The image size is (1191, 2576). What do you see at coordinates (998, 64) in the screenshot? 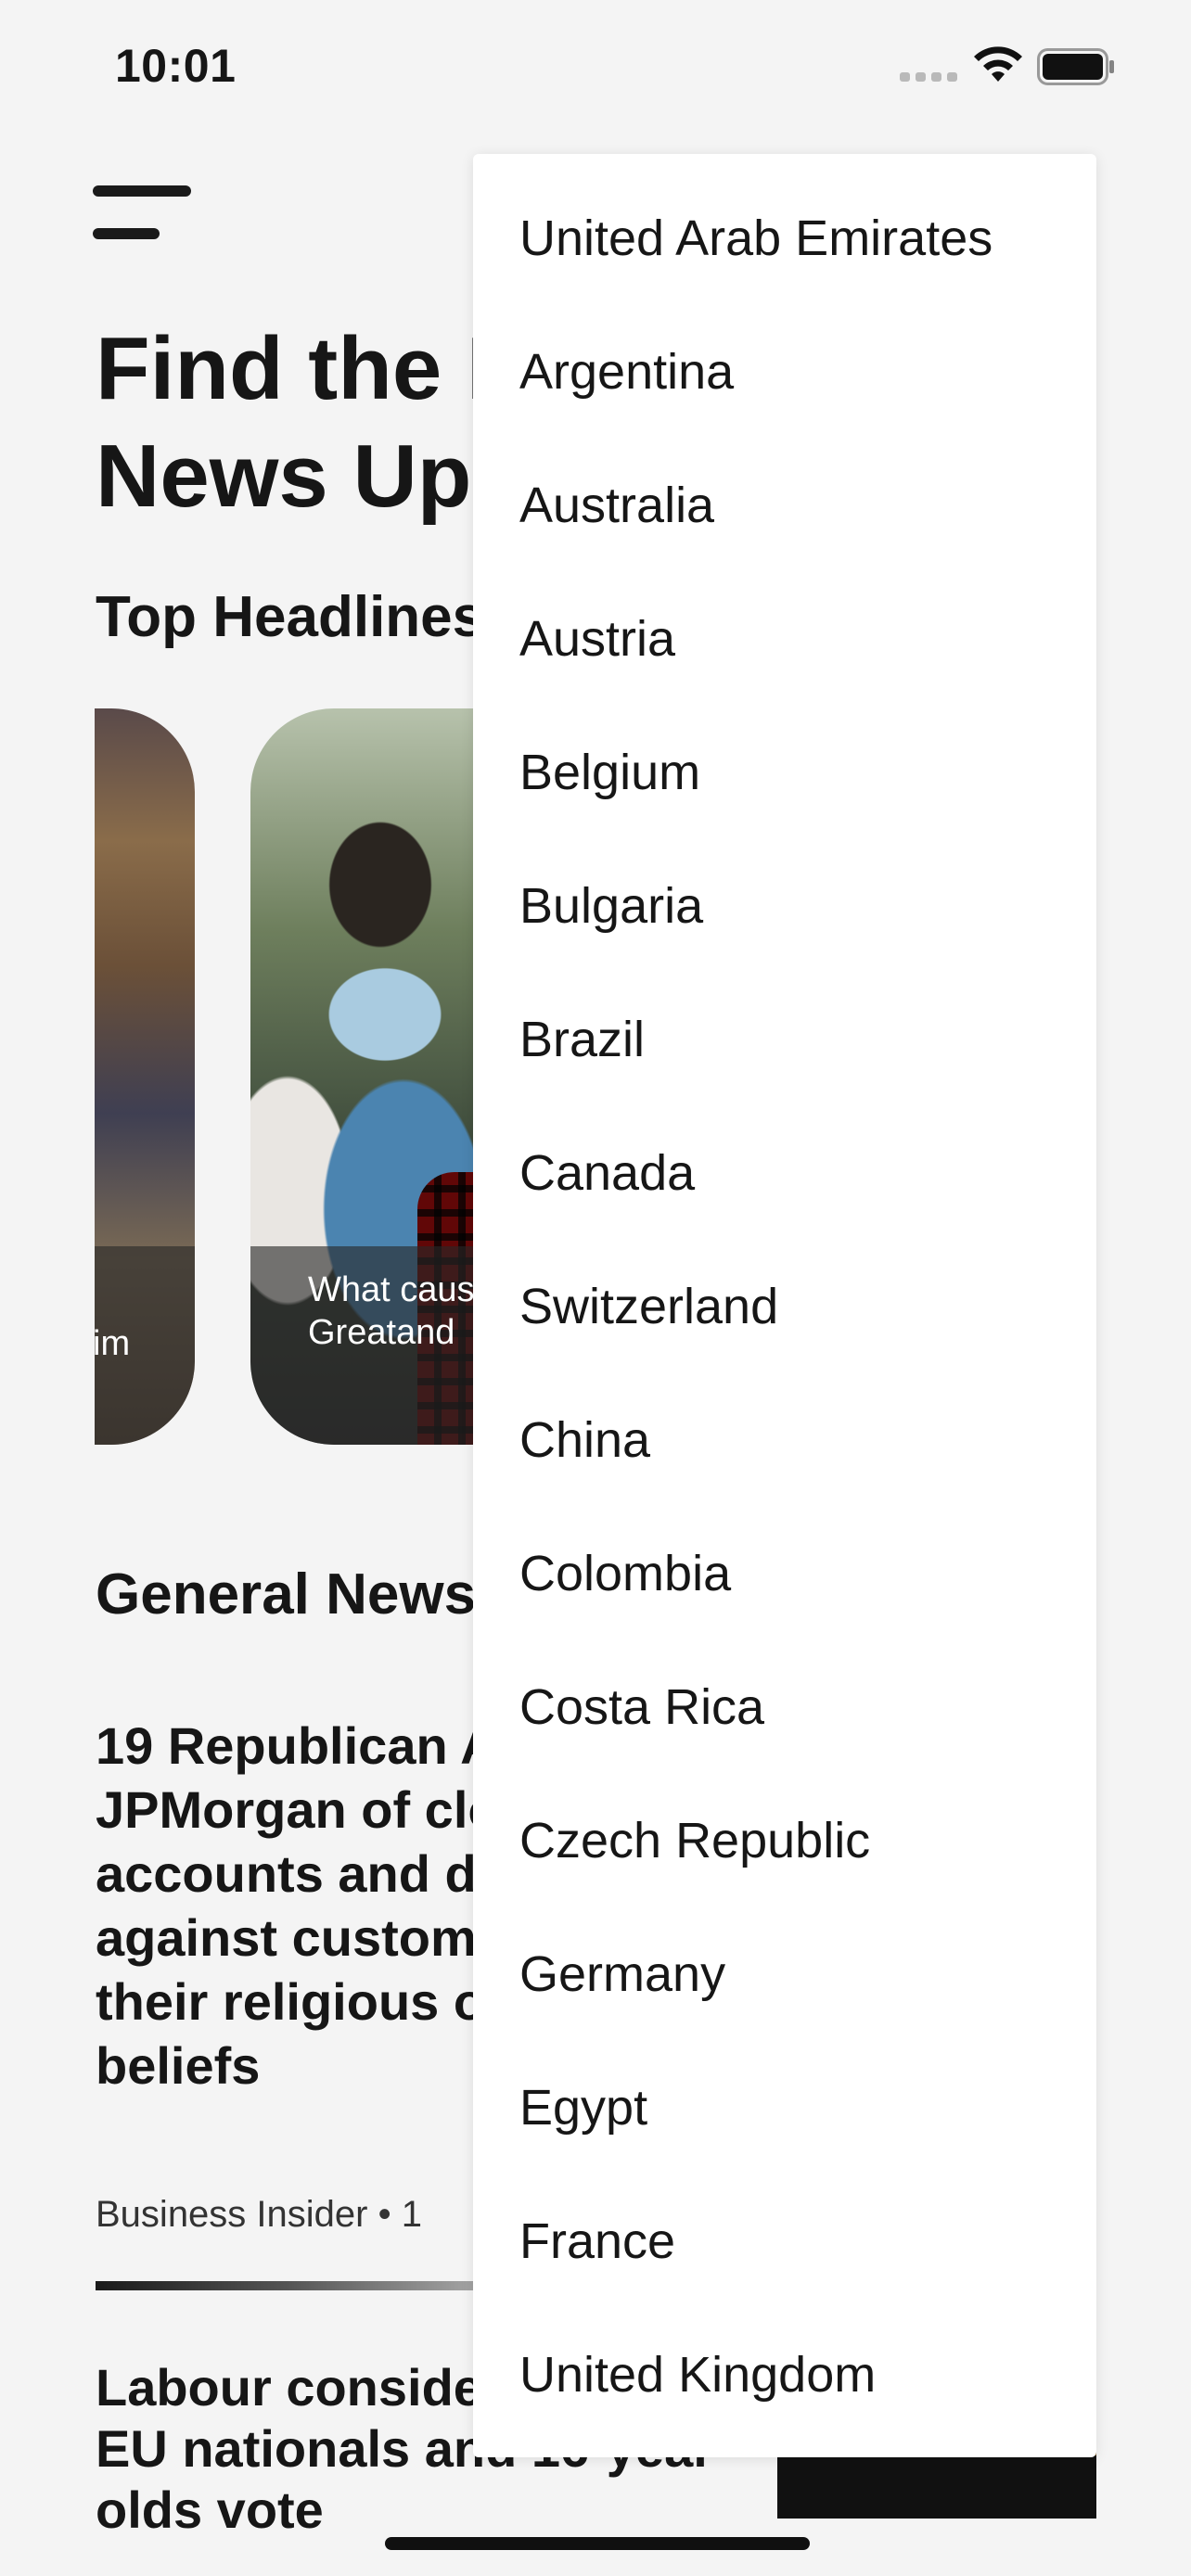
I see `wifi-icon` at bounding box center [998, 64].